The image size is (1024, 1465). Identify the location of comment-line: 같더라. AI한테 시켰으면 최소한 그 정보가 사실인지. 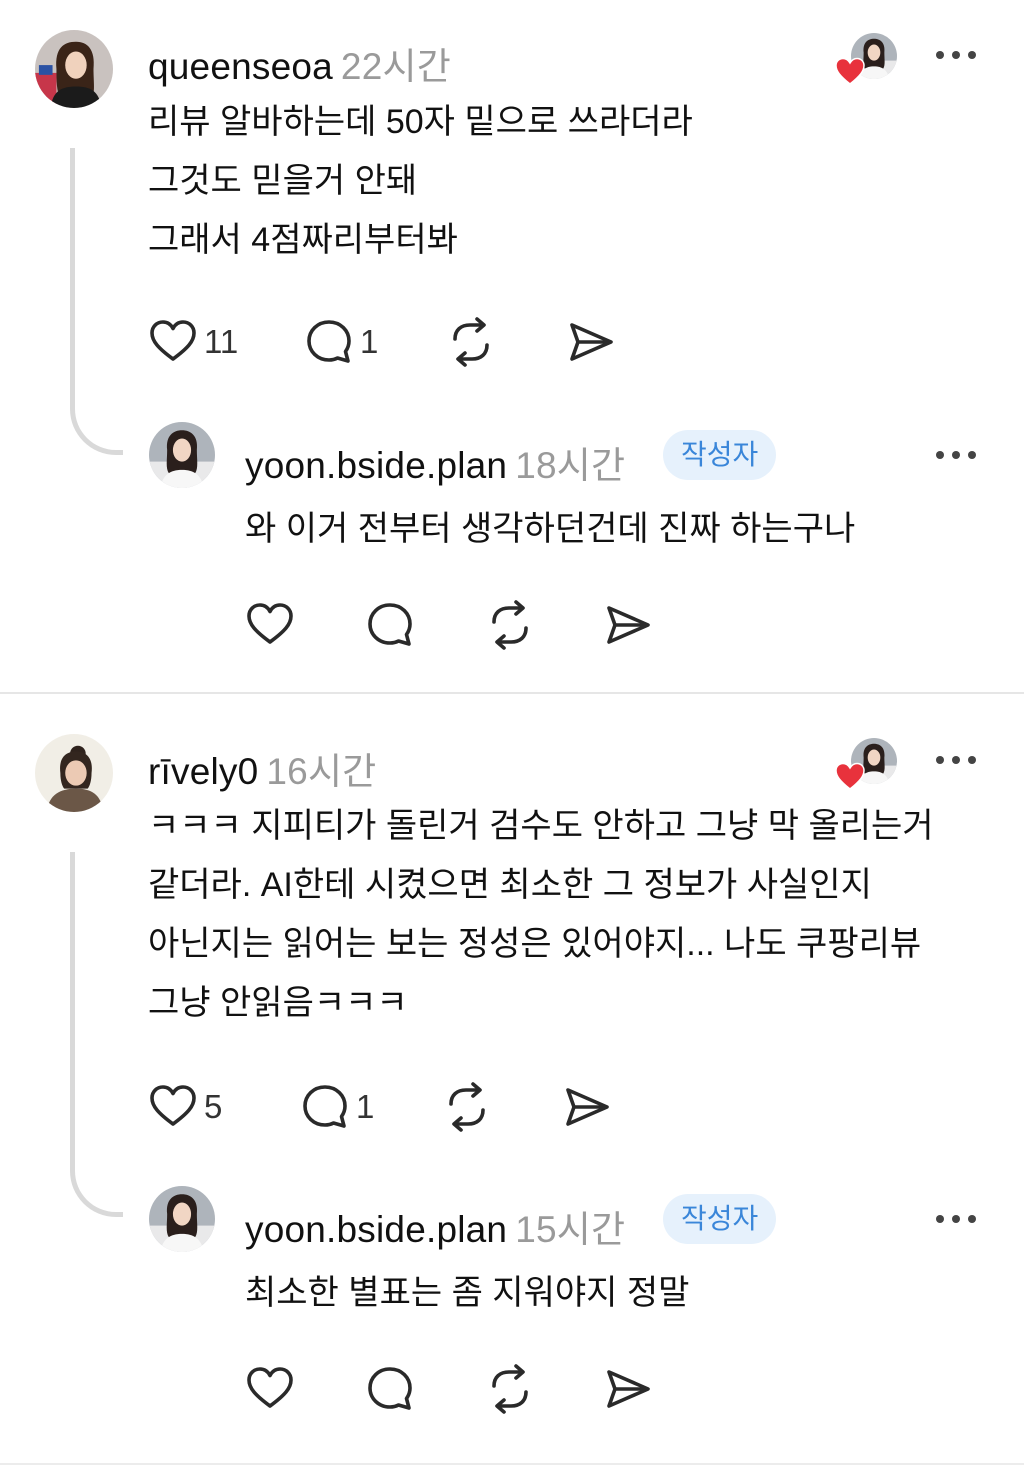
(510, 885).